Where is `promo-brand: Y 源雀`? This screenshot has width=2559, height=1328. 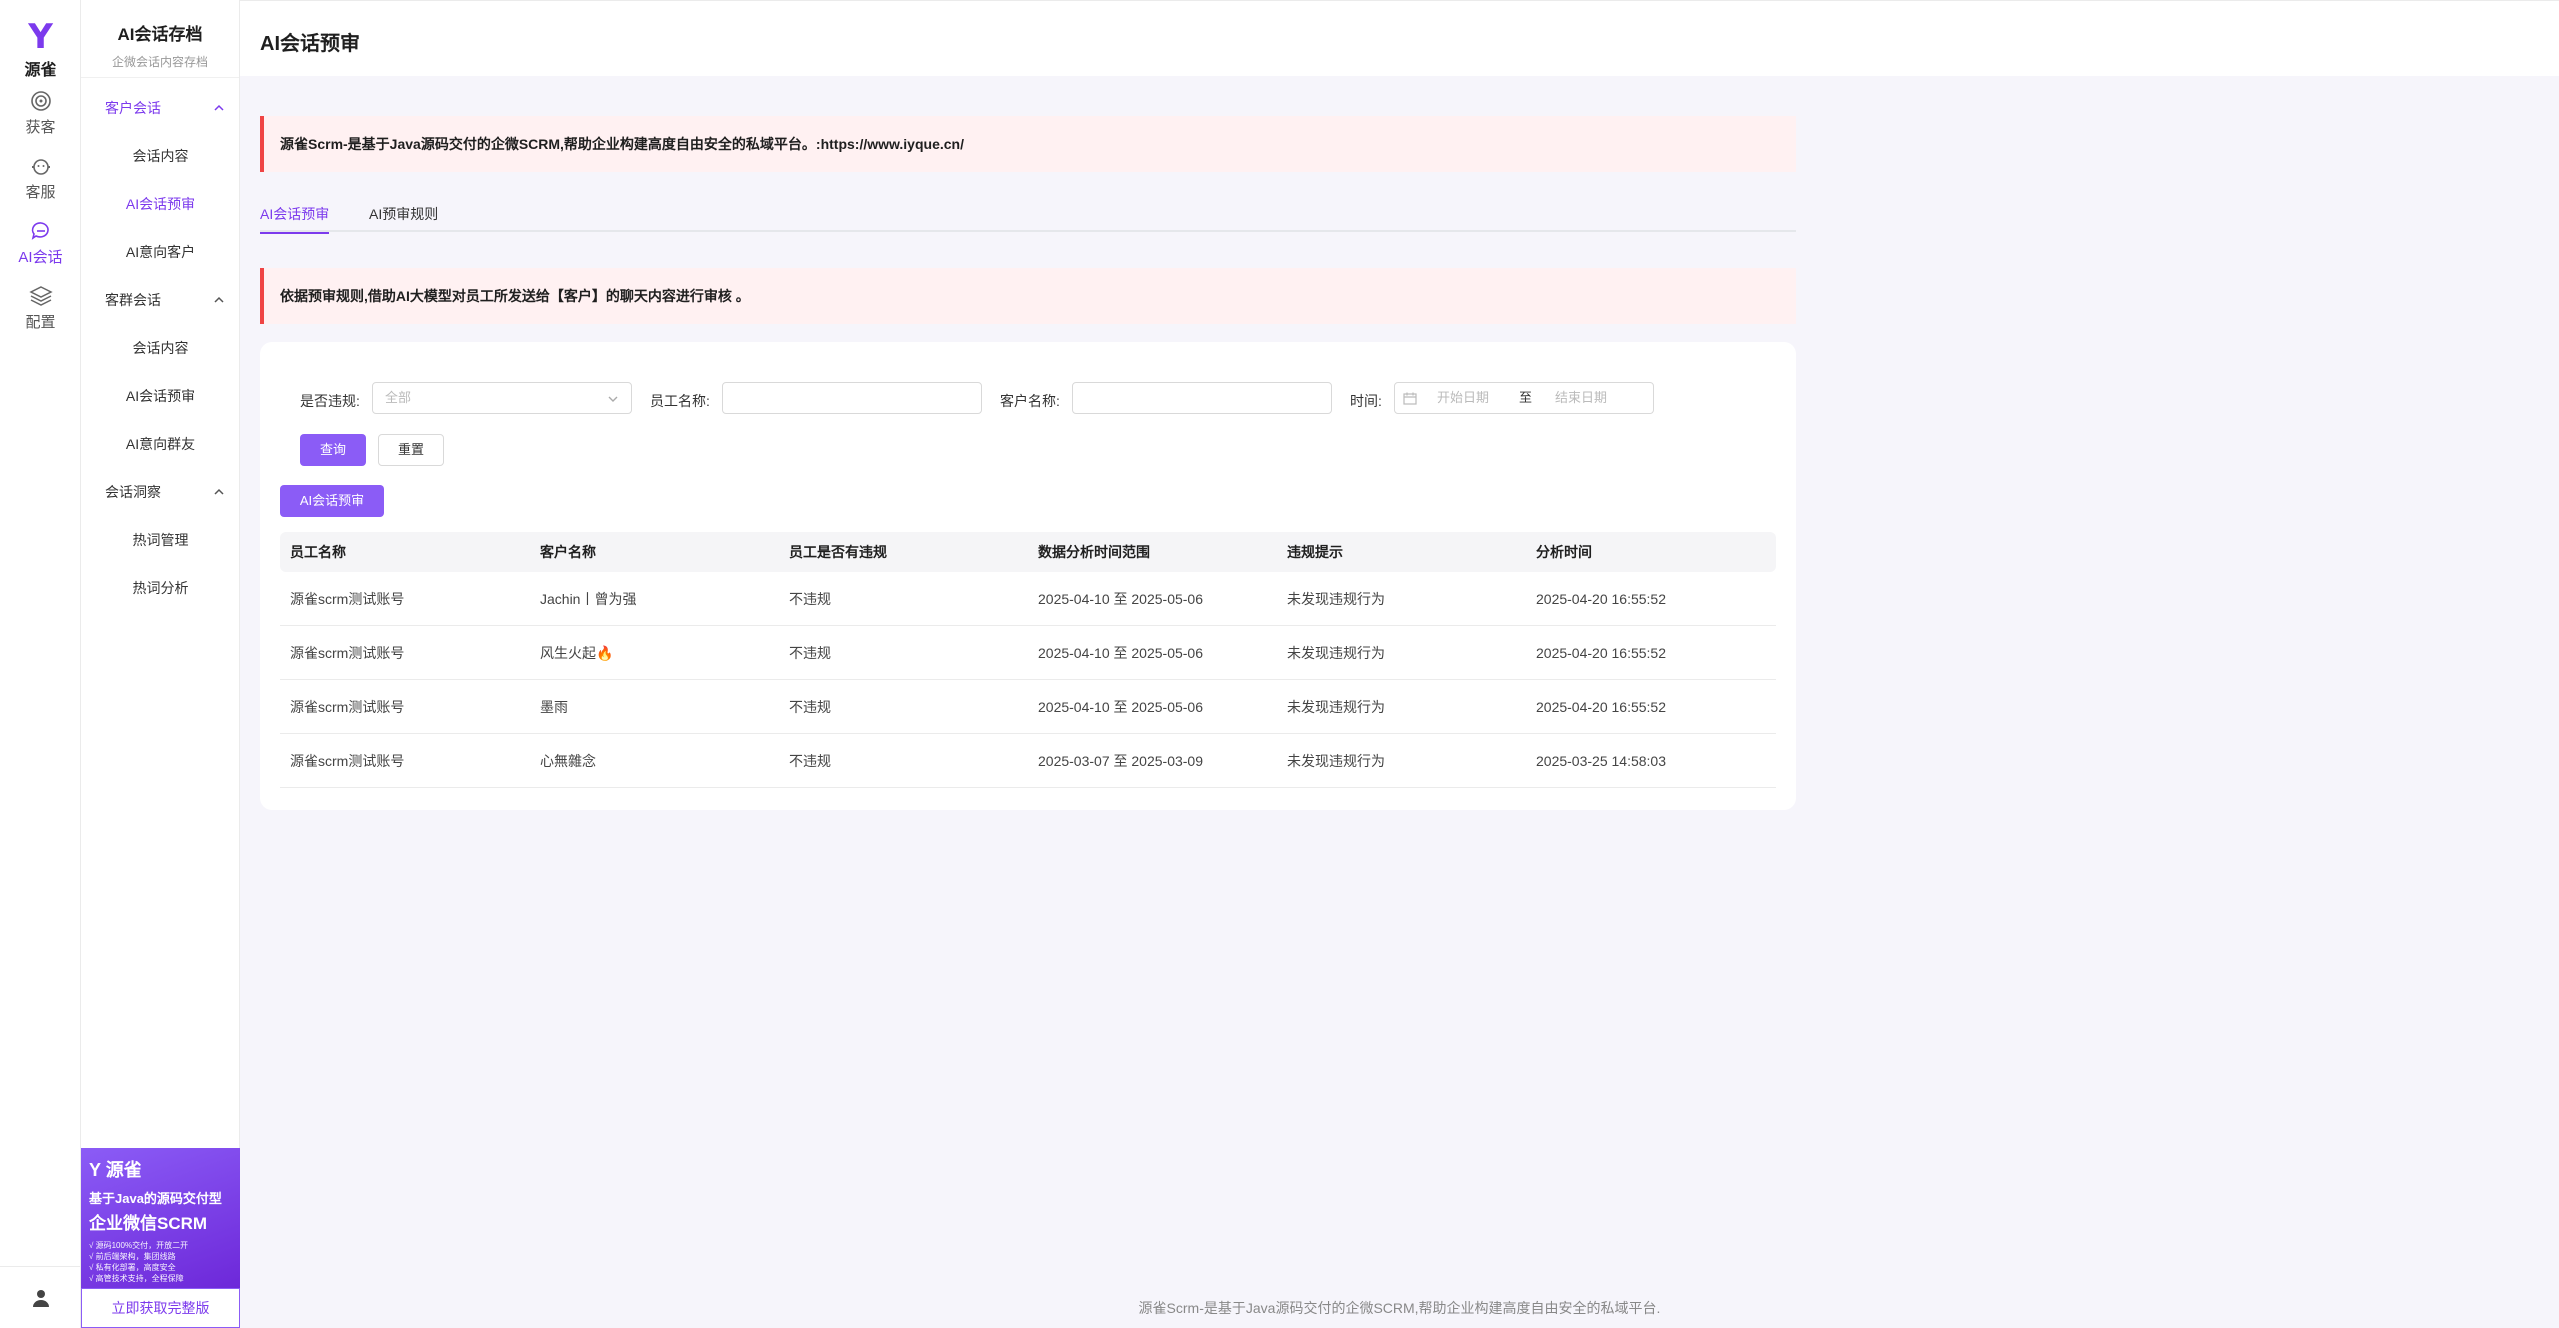 promo-brand: Y 源雀 is located at coordinates (115, 1170).